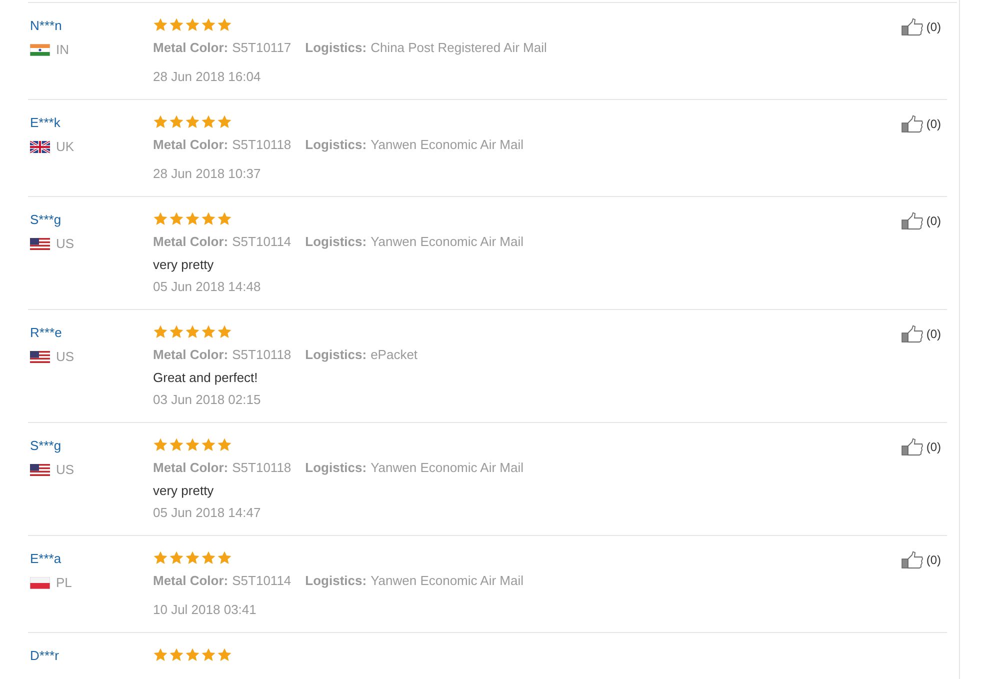 The height and width of the screenshot is (679, 989). I want to click on country-code: IN, so click(62, 50).